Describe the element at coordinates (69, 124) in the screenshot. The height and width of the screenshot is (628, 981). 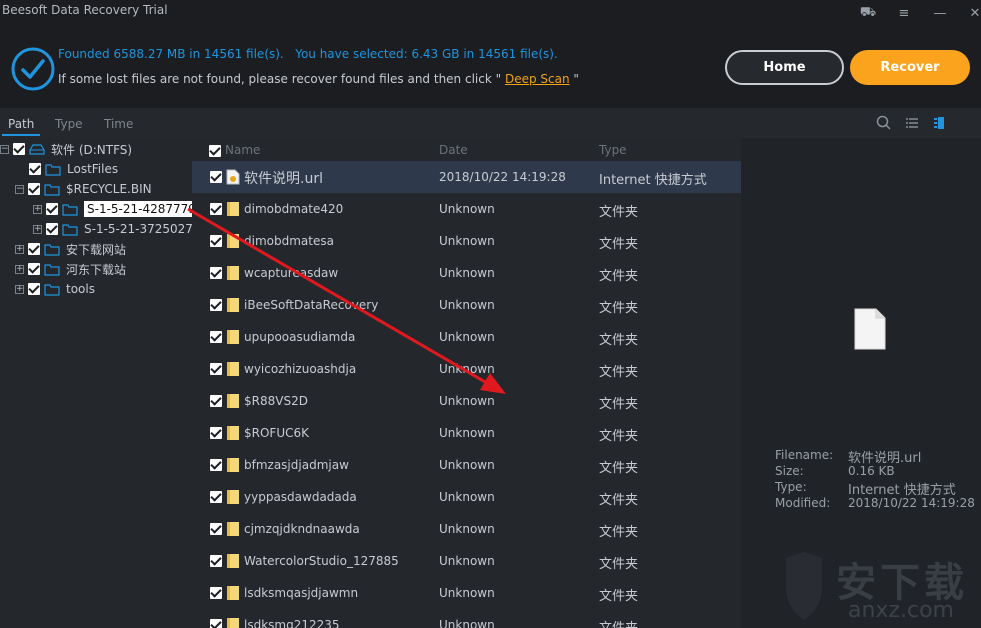
I see `tab-type: Type` at that location.